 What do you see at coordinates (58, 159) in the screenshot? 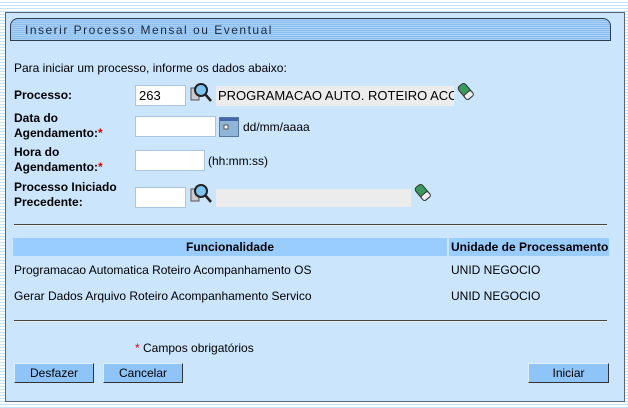
I see `hora-label: Hora do Agendamento:*` at bounding box center [58, 159].